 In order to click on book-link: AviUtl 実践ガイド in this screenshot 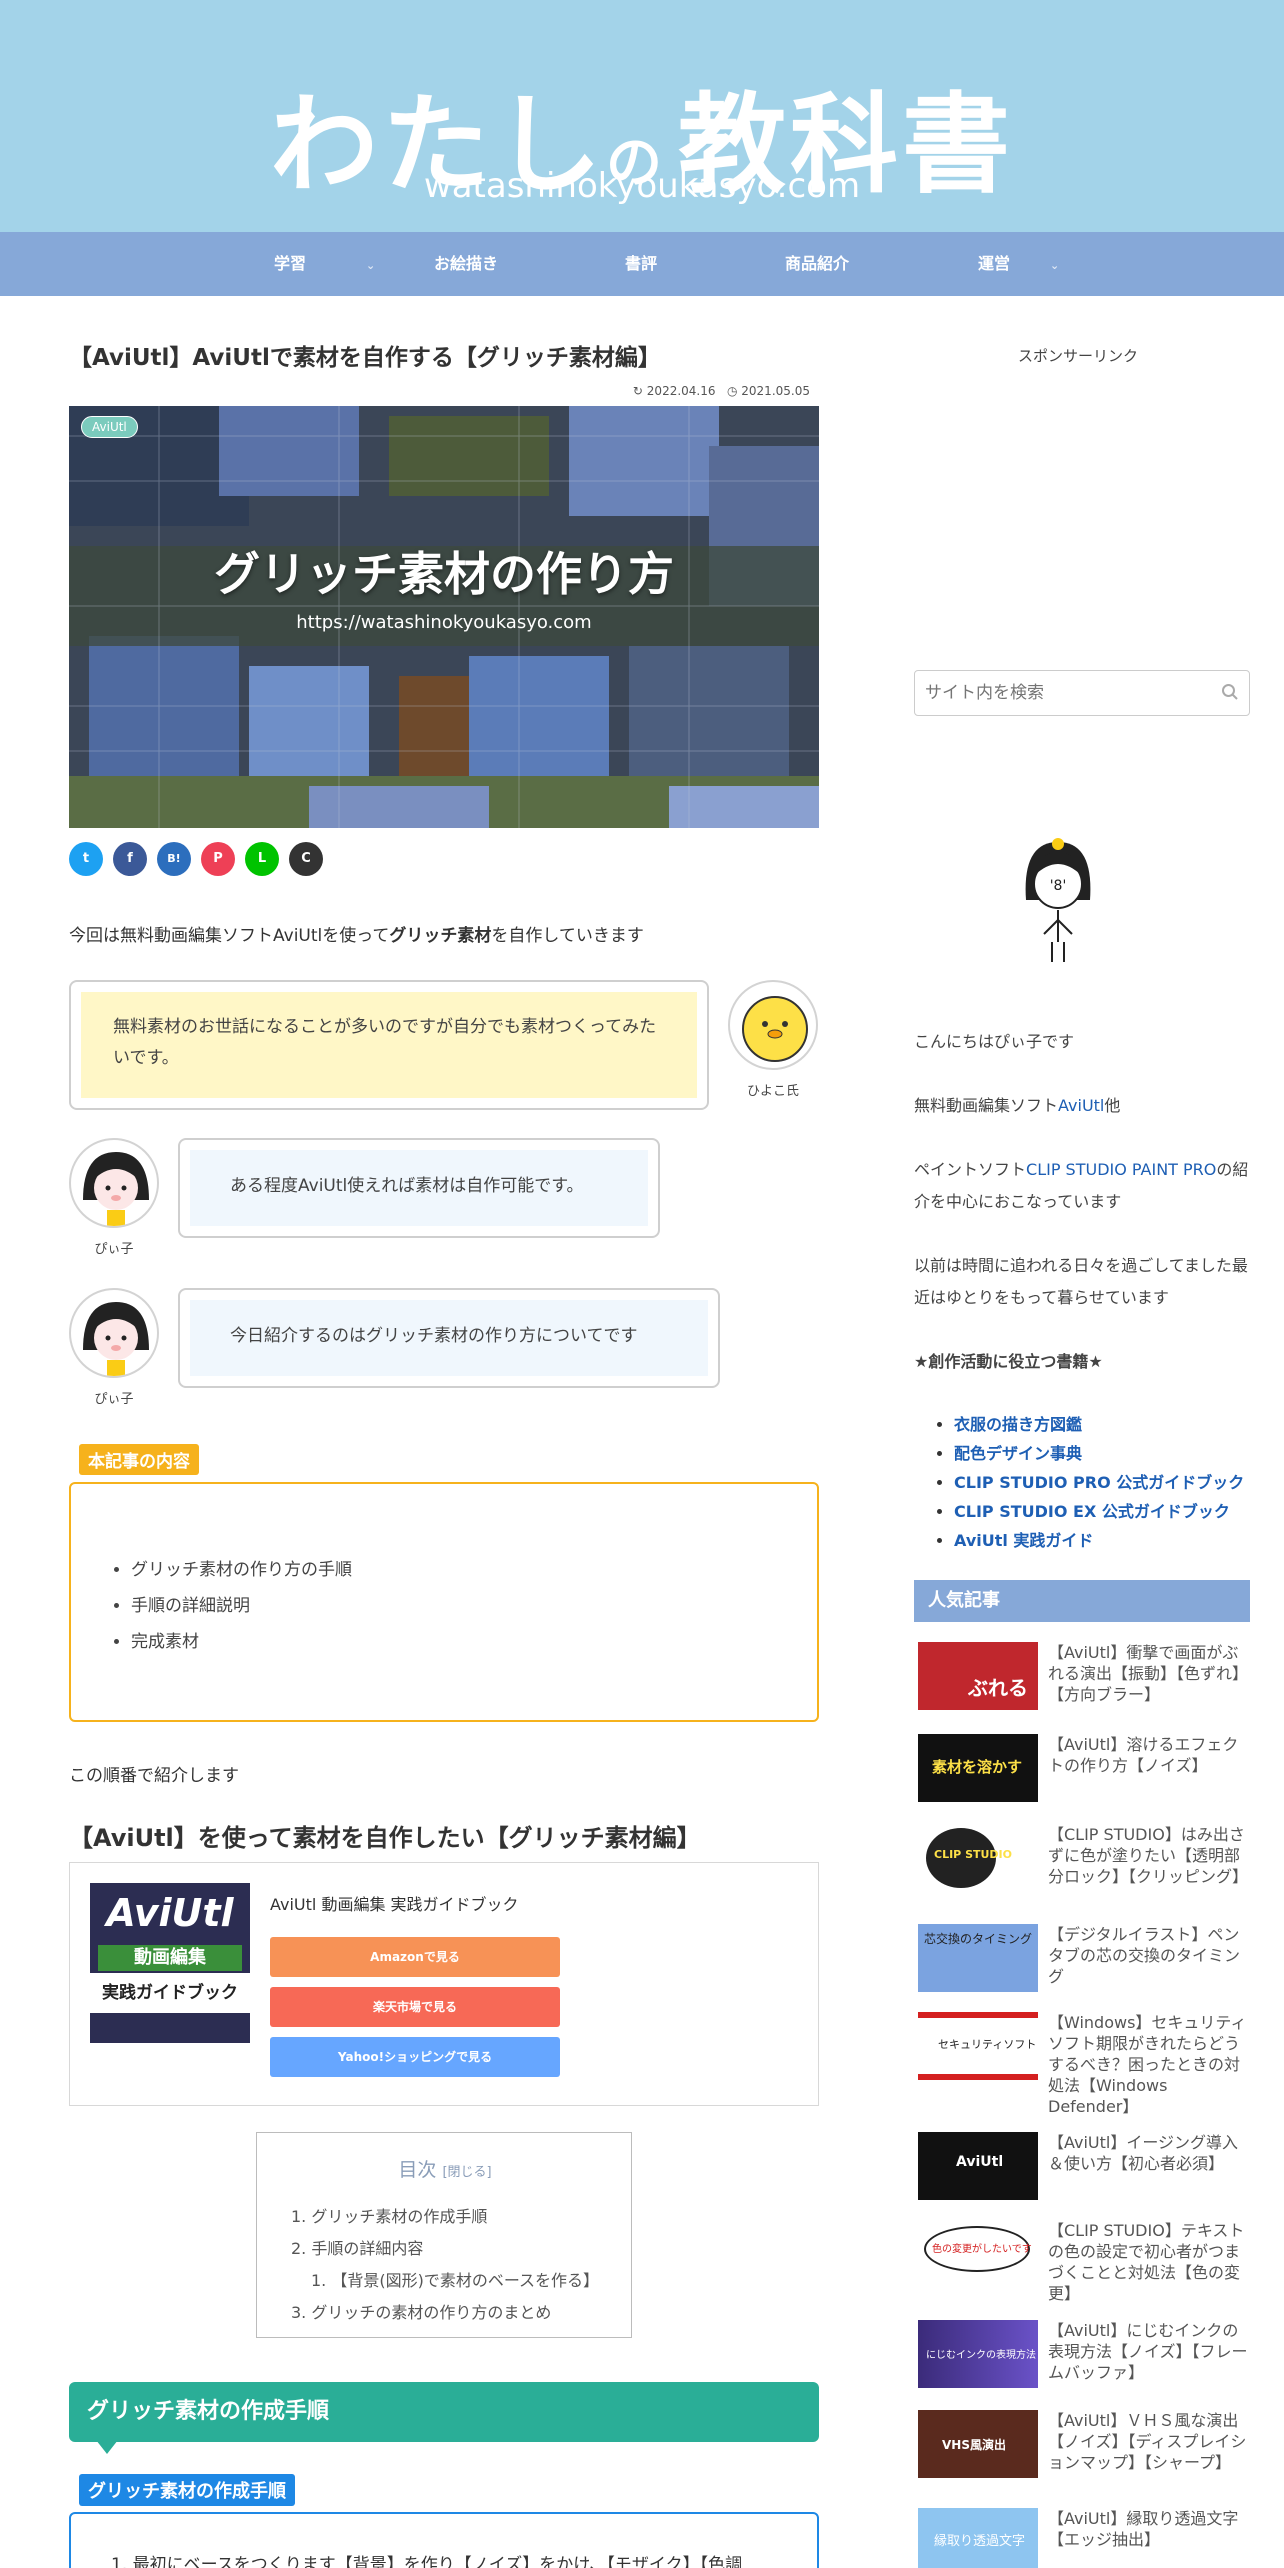, I will do `click(1023, 1540)`.